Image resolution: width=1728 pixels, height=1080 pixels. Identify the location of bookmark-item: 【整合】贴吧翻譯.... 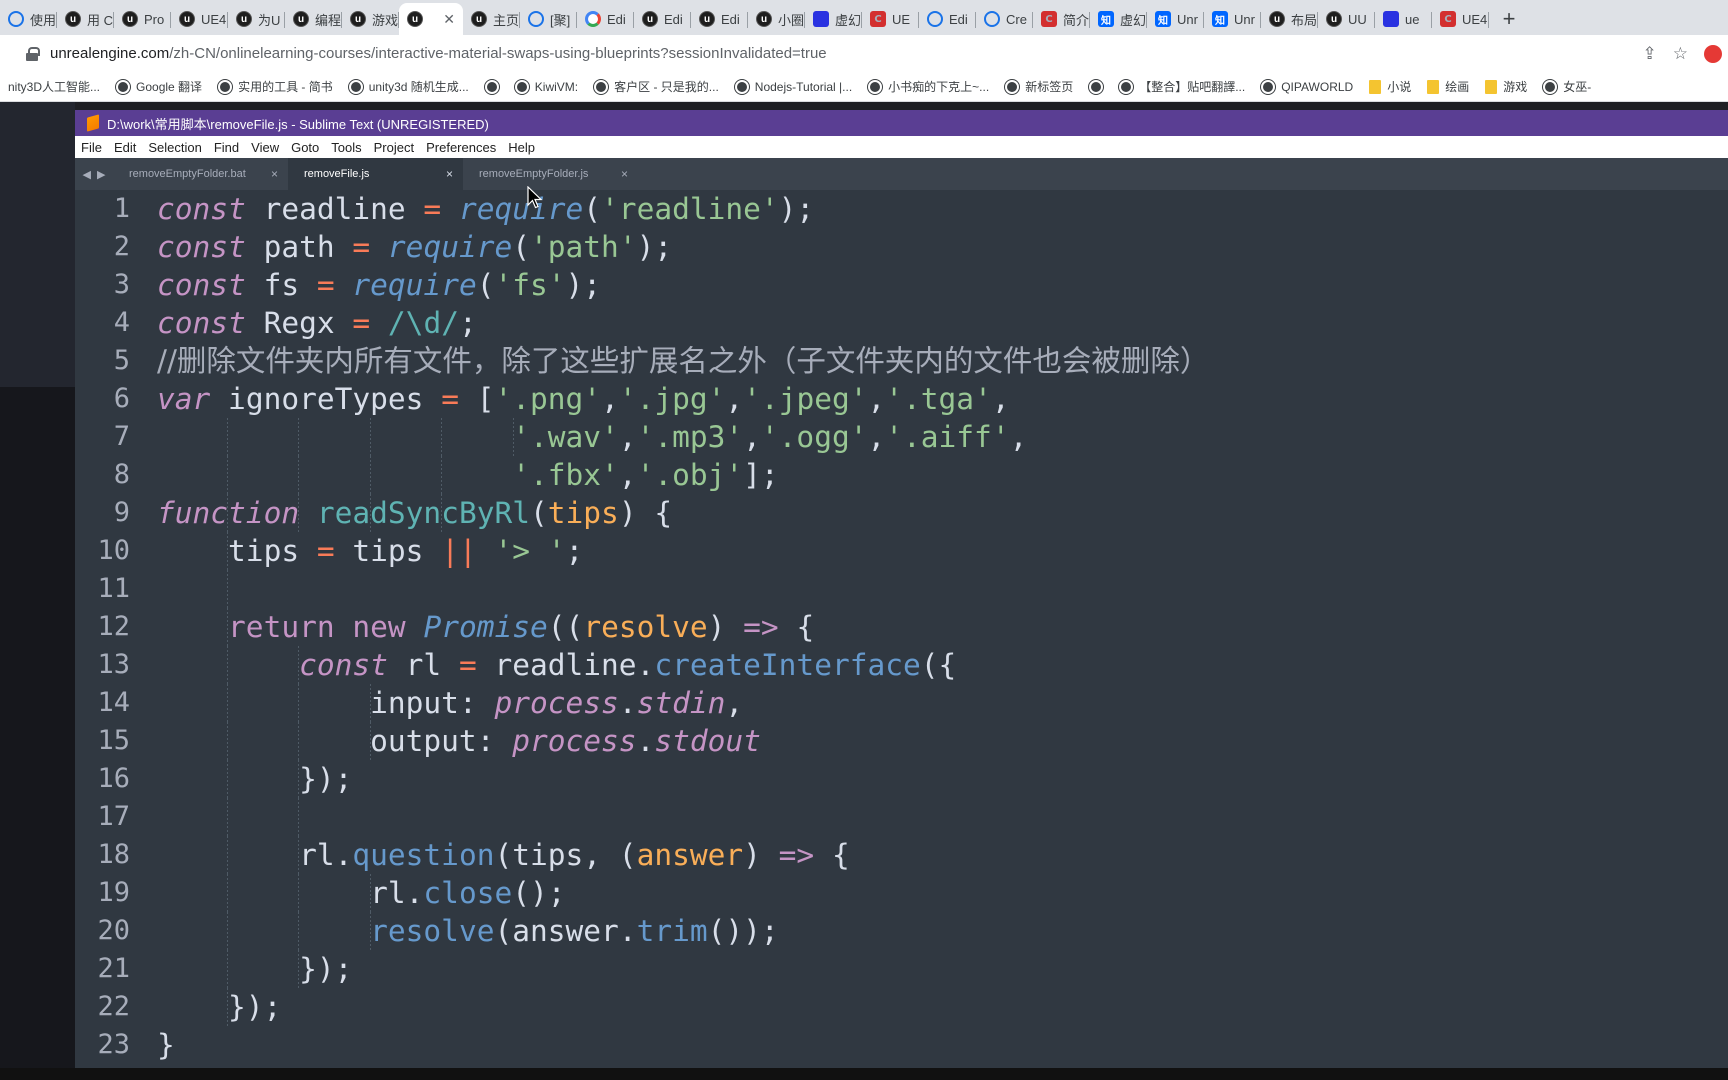
(1182, 86).